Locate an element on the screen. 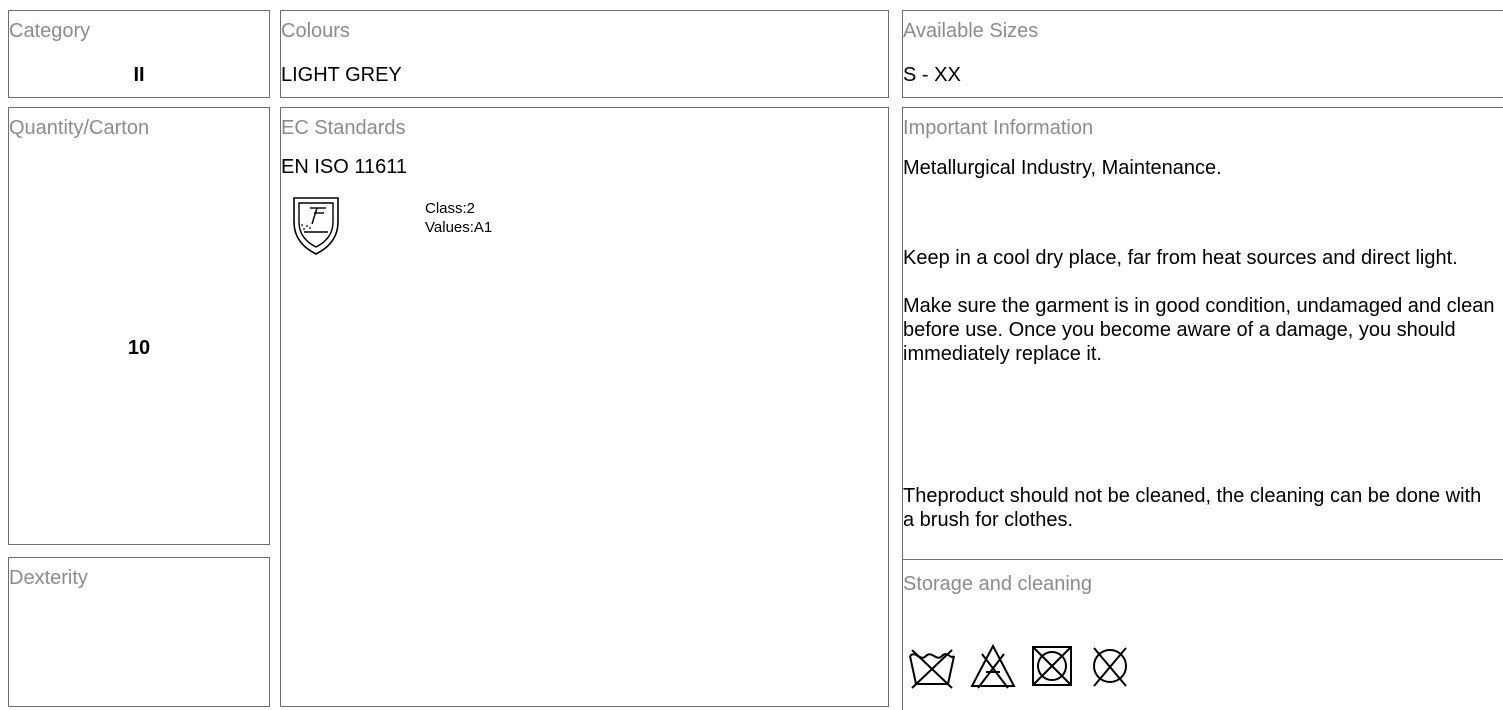 Image resolution: width=1503 pixels, height=710 pixels. colours-label: Colours is located at coordinates (315, 31).